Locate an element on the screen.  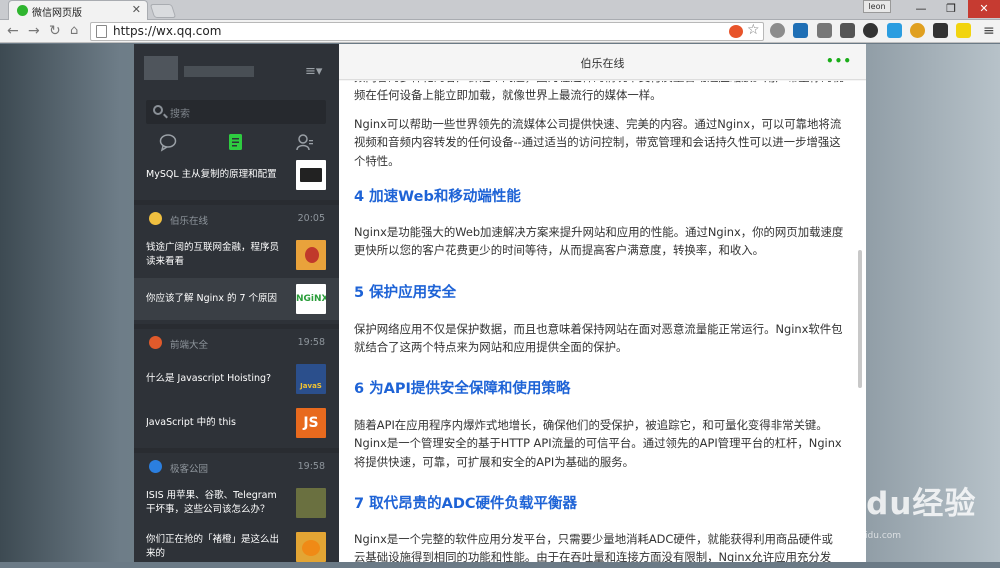
article-title: ISIS 用苹果、谷歌、Telegram 干坏事，这些公司该怎么办？ is located at coordinates (211, 502).